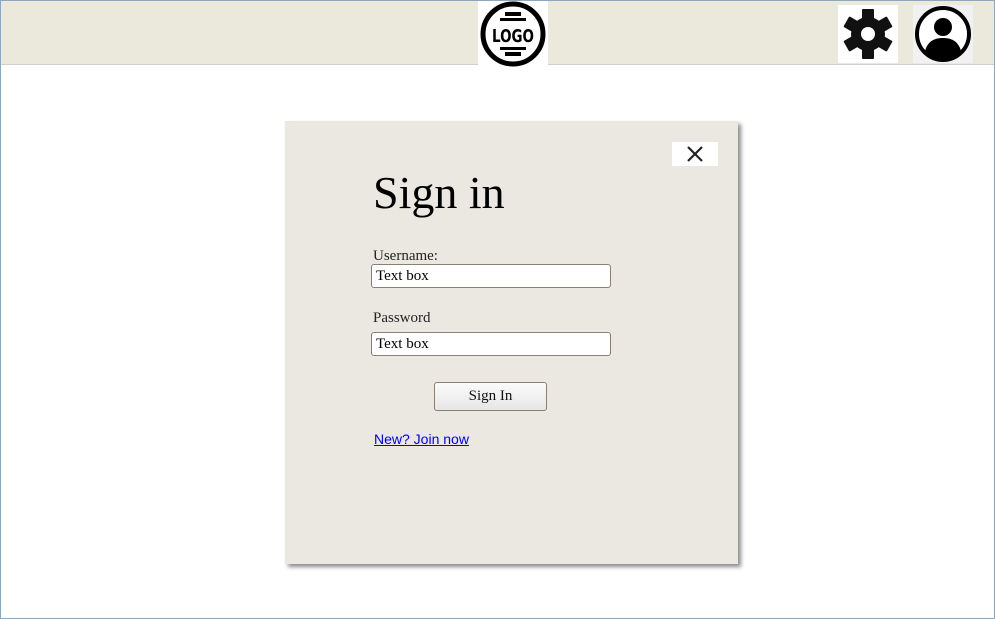 The height and width of the screenshot is (619, 995). I want to click on logo: LOGO, so click(513, 35).